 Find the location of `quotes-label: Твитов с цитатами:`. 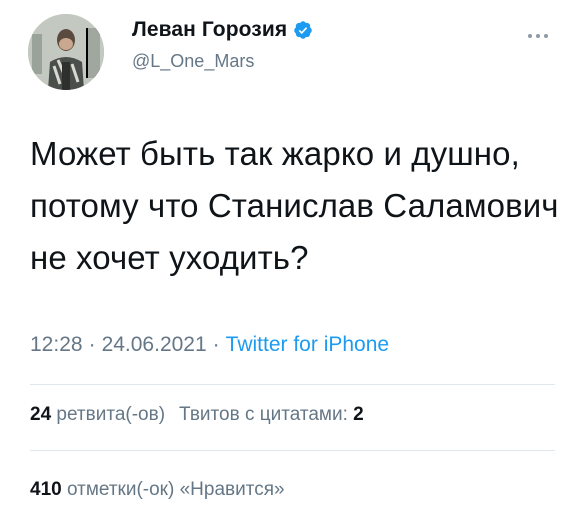

quotes-label: Твитов с цитатами: is located at coordinates (263, 414).